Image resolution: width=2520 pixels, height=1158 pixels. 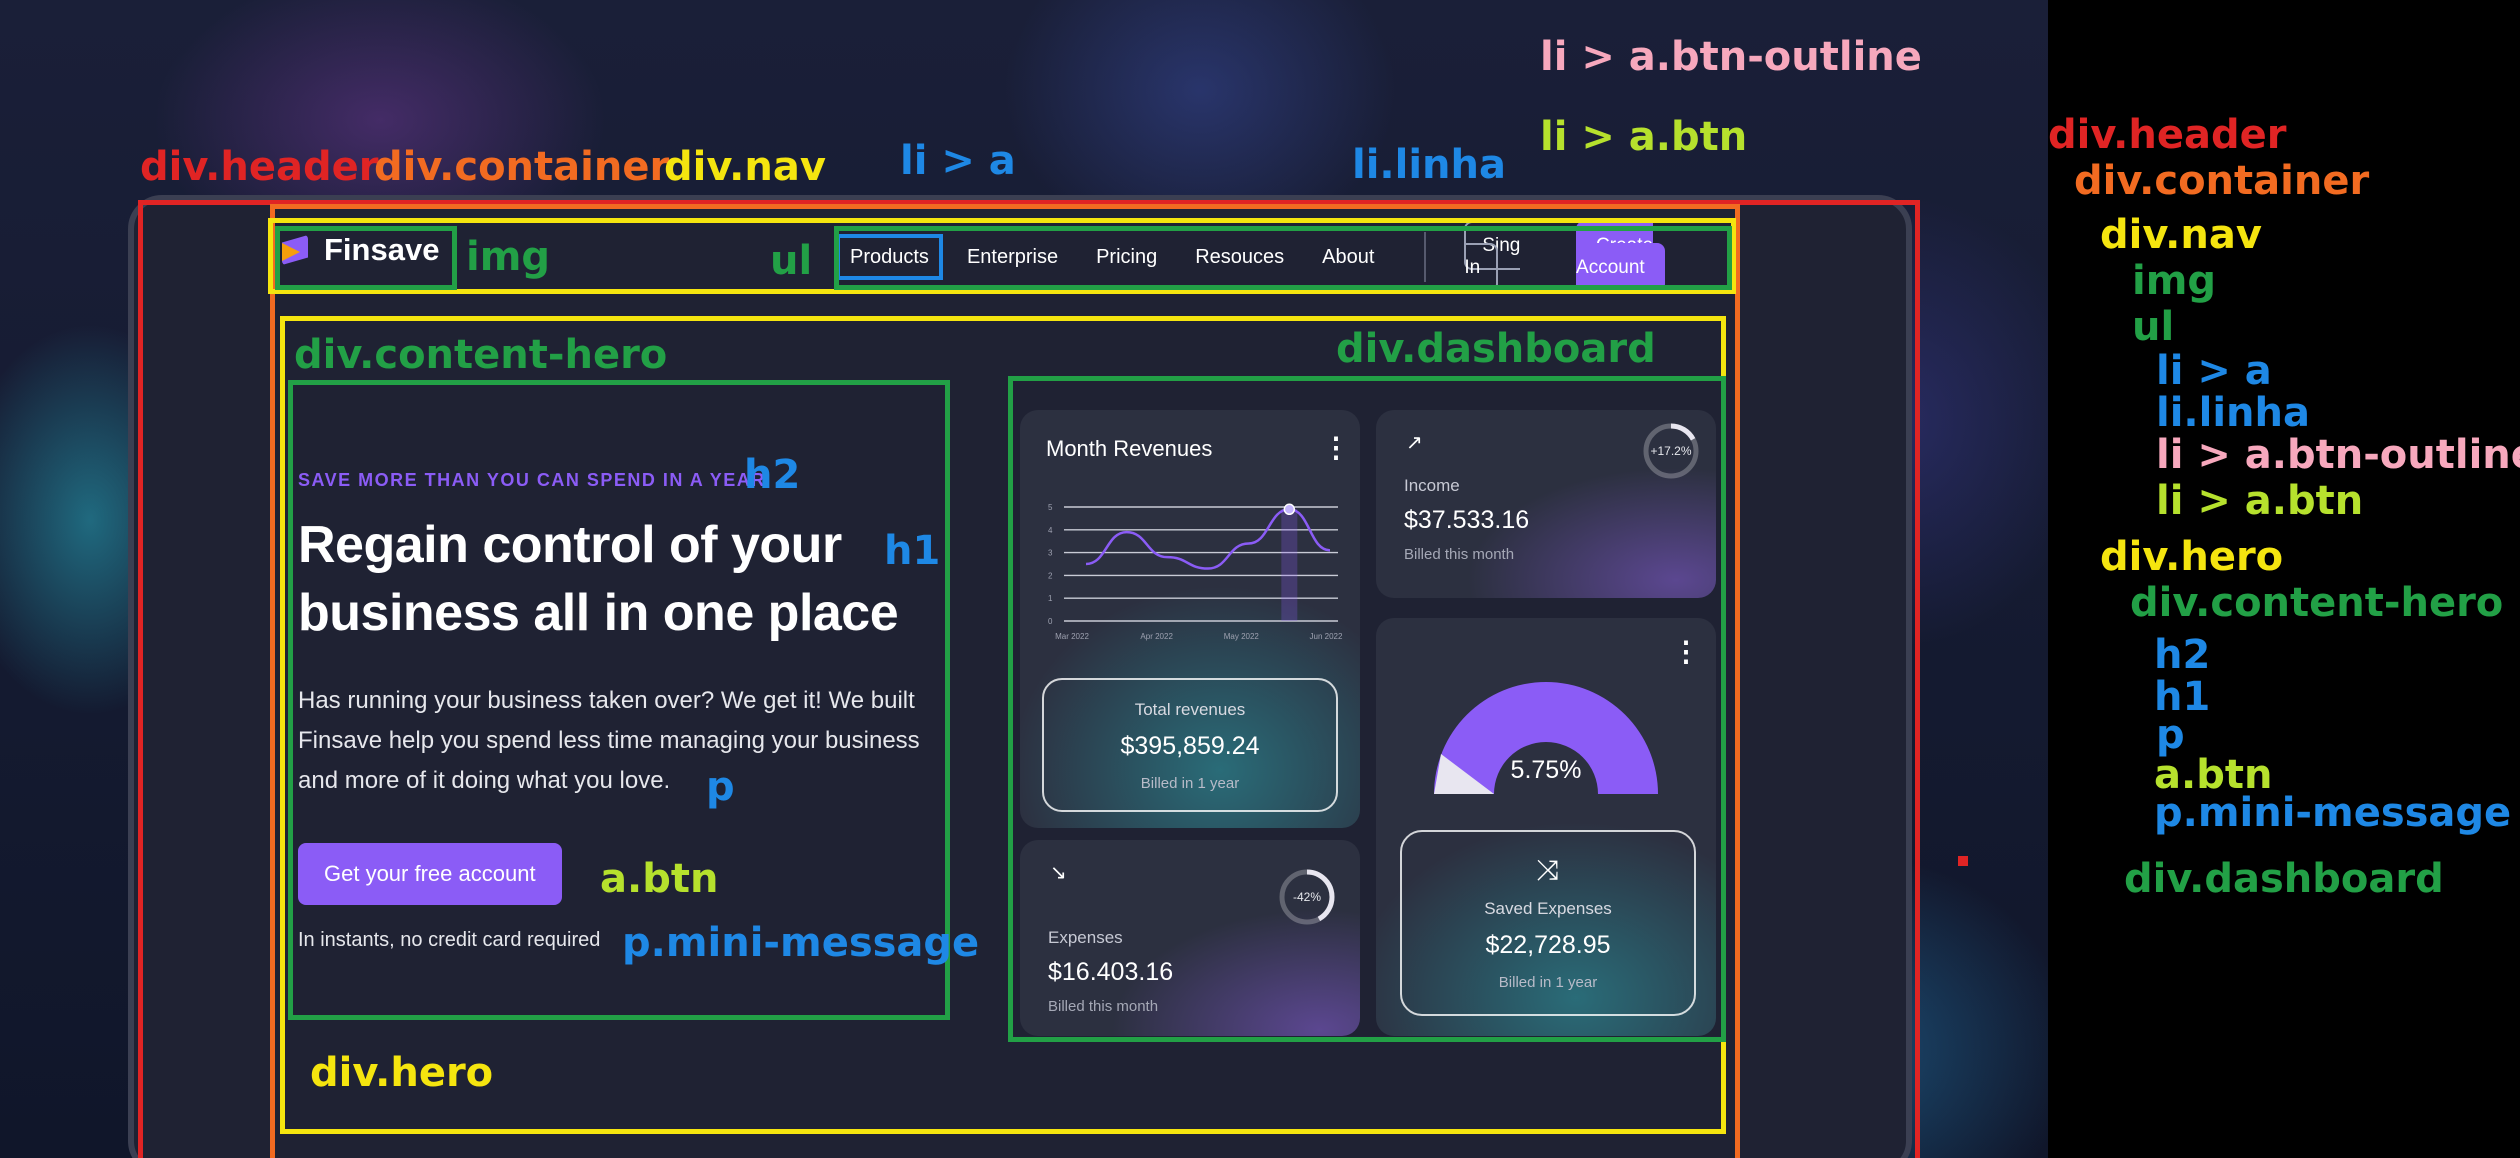 I want to click on annotation-label-li-a: li > a, so click(x=958, y=161).